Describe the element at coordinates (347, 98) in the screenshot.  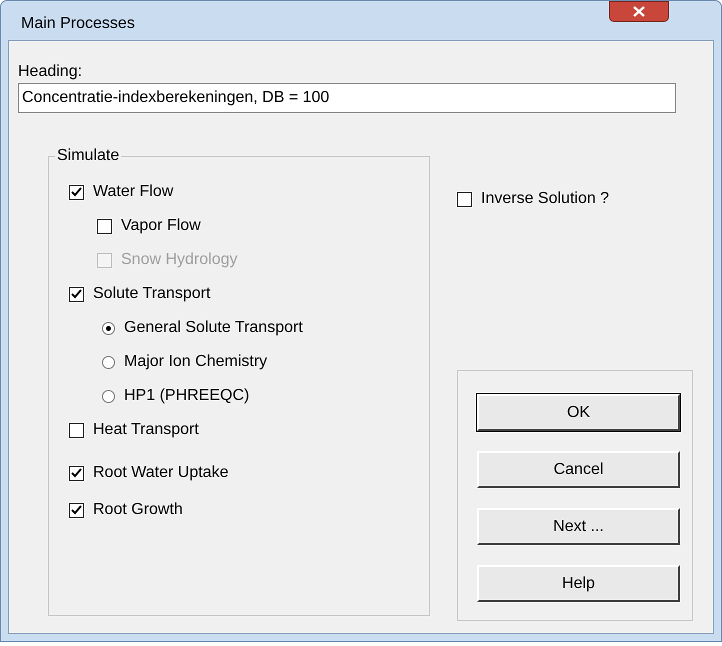
I see `heading-input: Concentratie-indexberekeningen, DB = 100` at that location.